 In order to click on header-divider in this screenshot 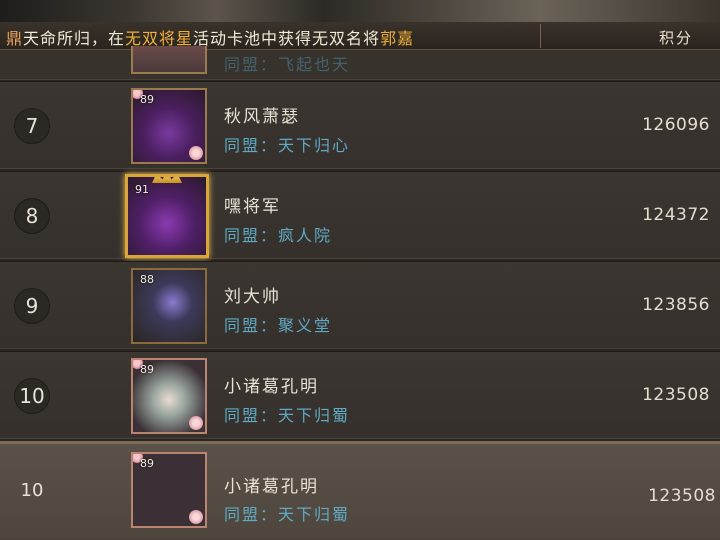, I will do `click(540, 36)`.